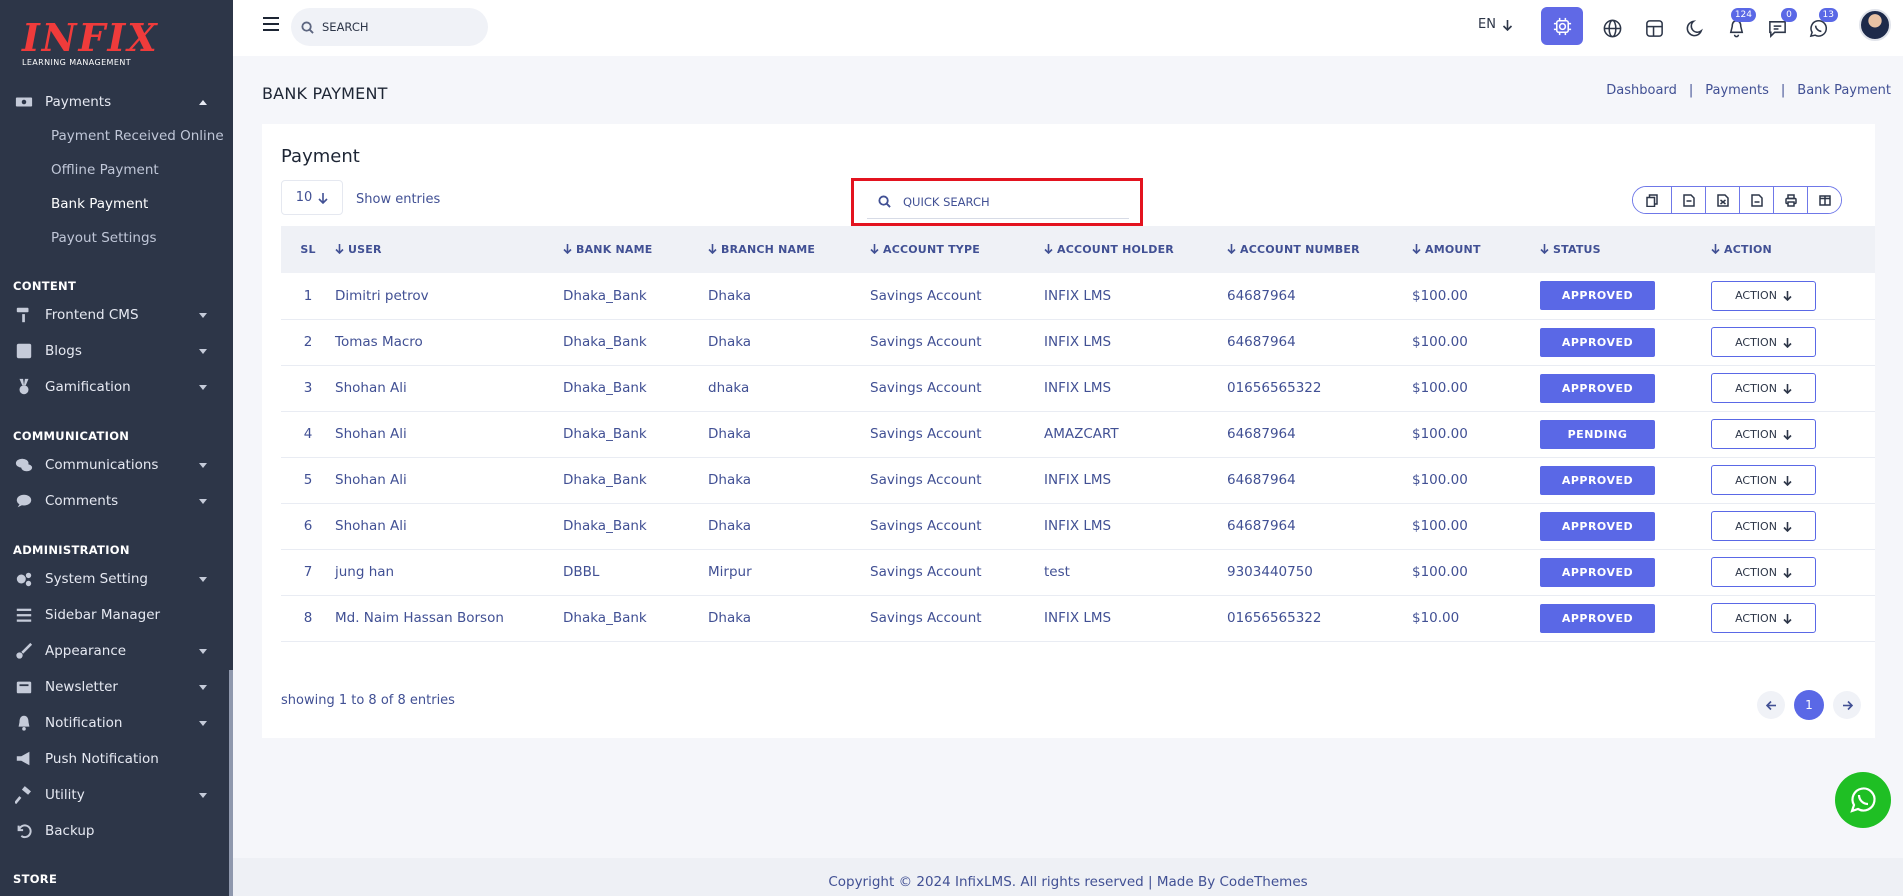 The image size is (1903, 896). Describe the element at coordinates (114, 501) in the screenshot. I see `sidebar-item-comments: Comments` at that location.